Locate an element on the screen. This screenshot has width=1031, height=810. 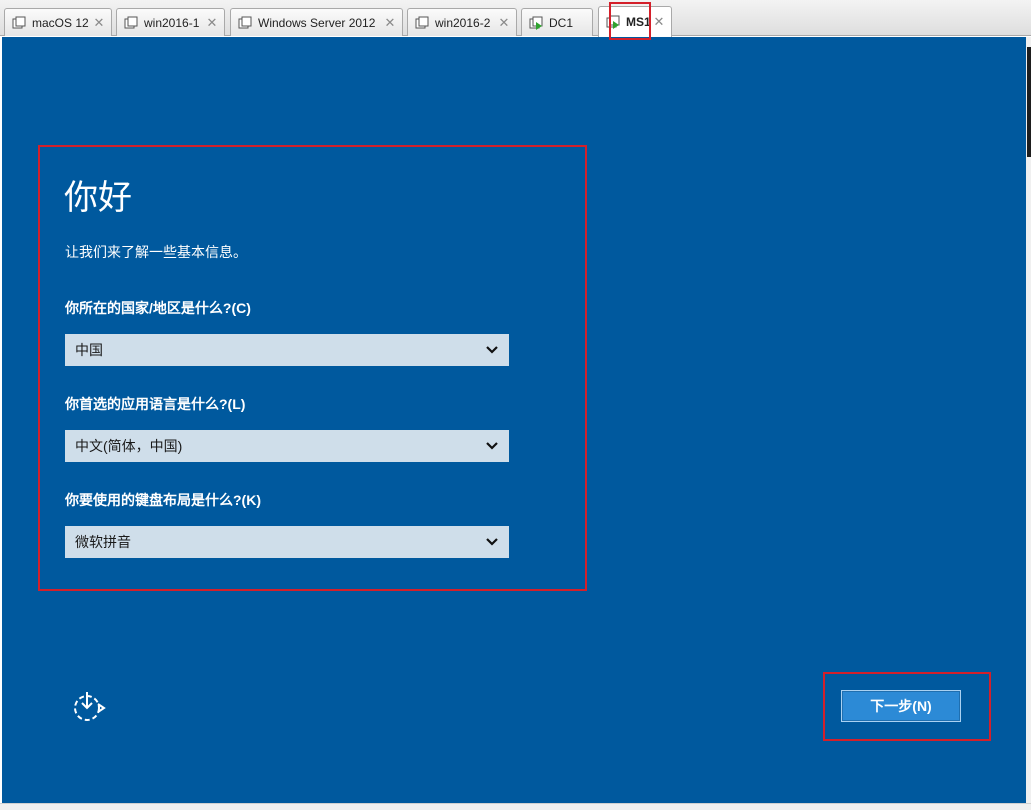
tab-windows-server-2012: Windows Server 2012 ✕ is located at coordinates (316, 22).